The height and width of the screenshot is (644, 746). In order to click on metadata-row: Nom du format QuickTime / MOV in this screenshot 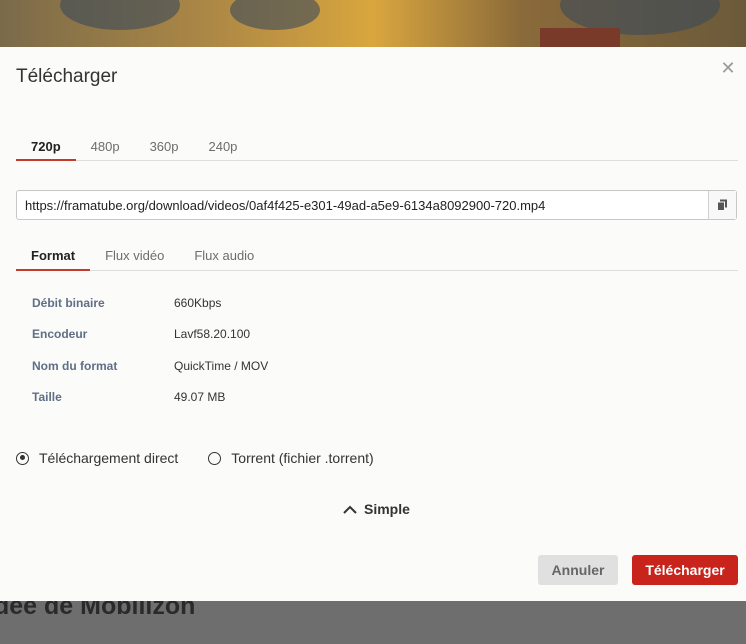, I will do `click(150, 366)`.